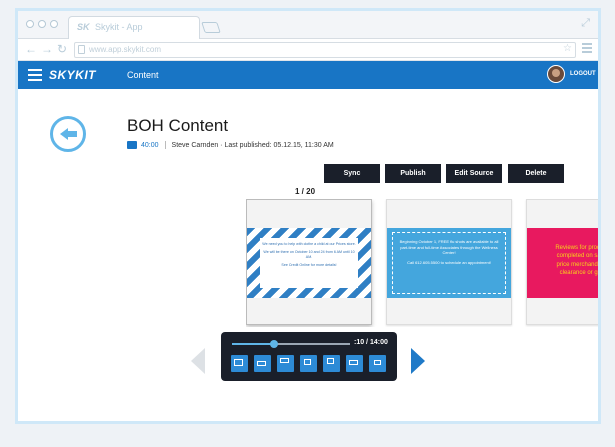 Image resolution: width=615 pixels, height=447 pixels. Describe the element at coordinates (330, 361) in the screenshot. I see `position-top-center-icon` at that location.